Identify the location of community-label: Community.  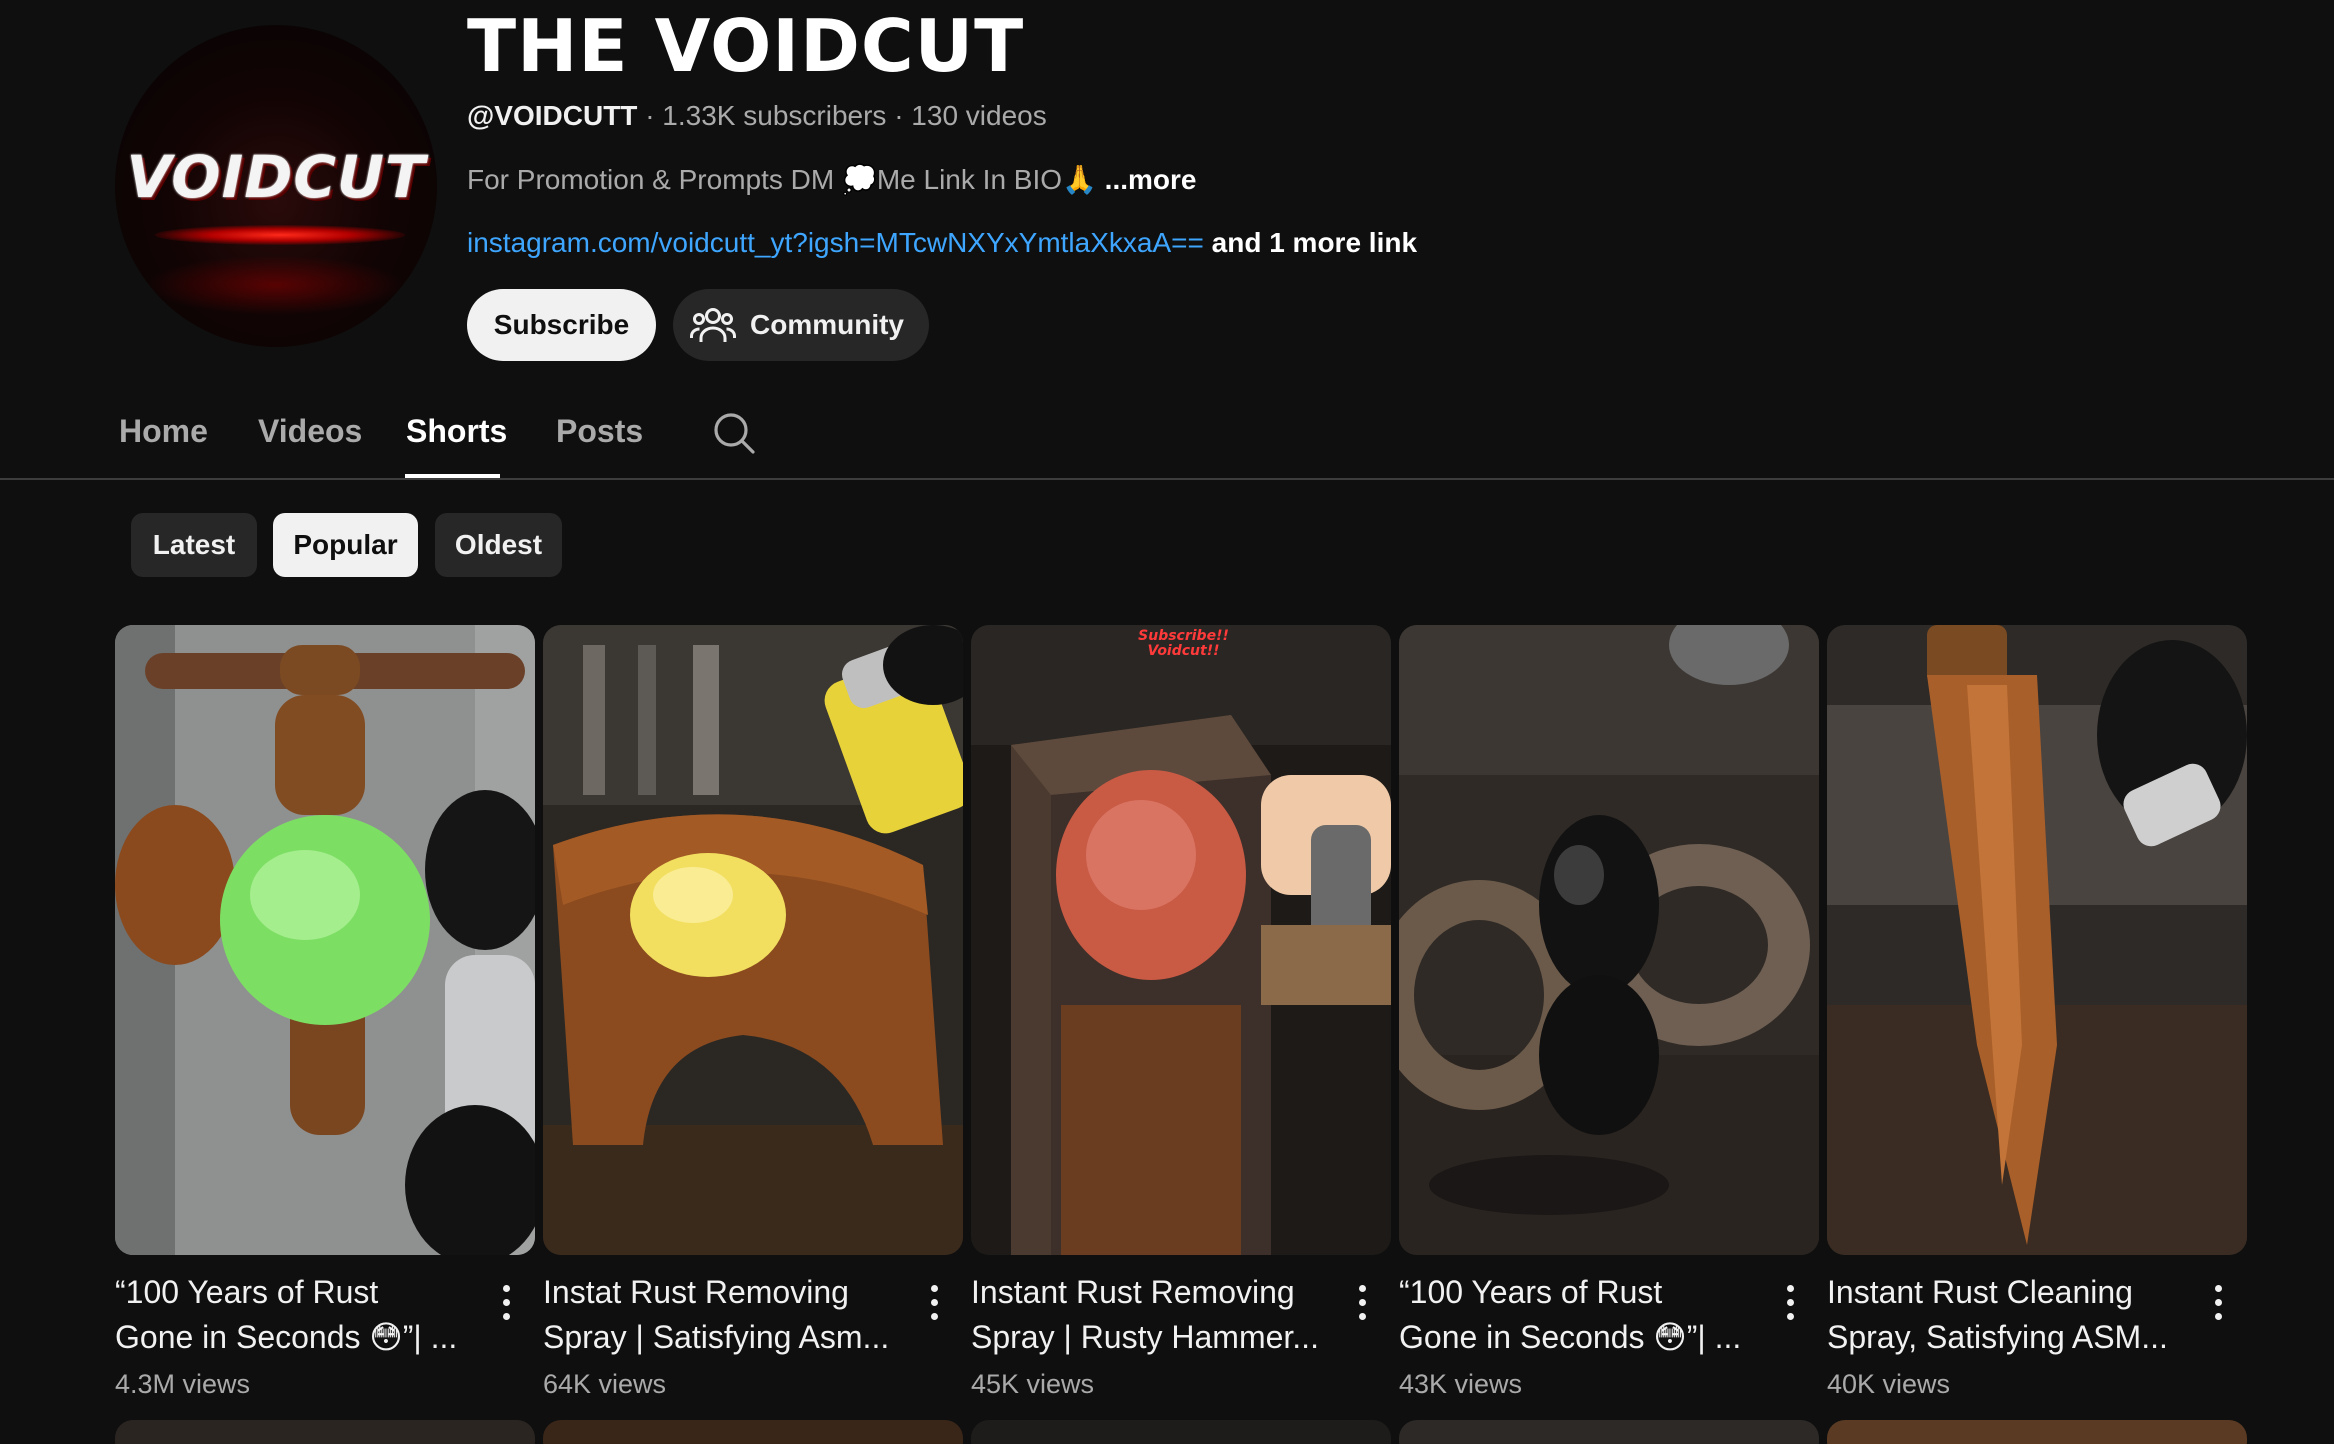
(827, 324).